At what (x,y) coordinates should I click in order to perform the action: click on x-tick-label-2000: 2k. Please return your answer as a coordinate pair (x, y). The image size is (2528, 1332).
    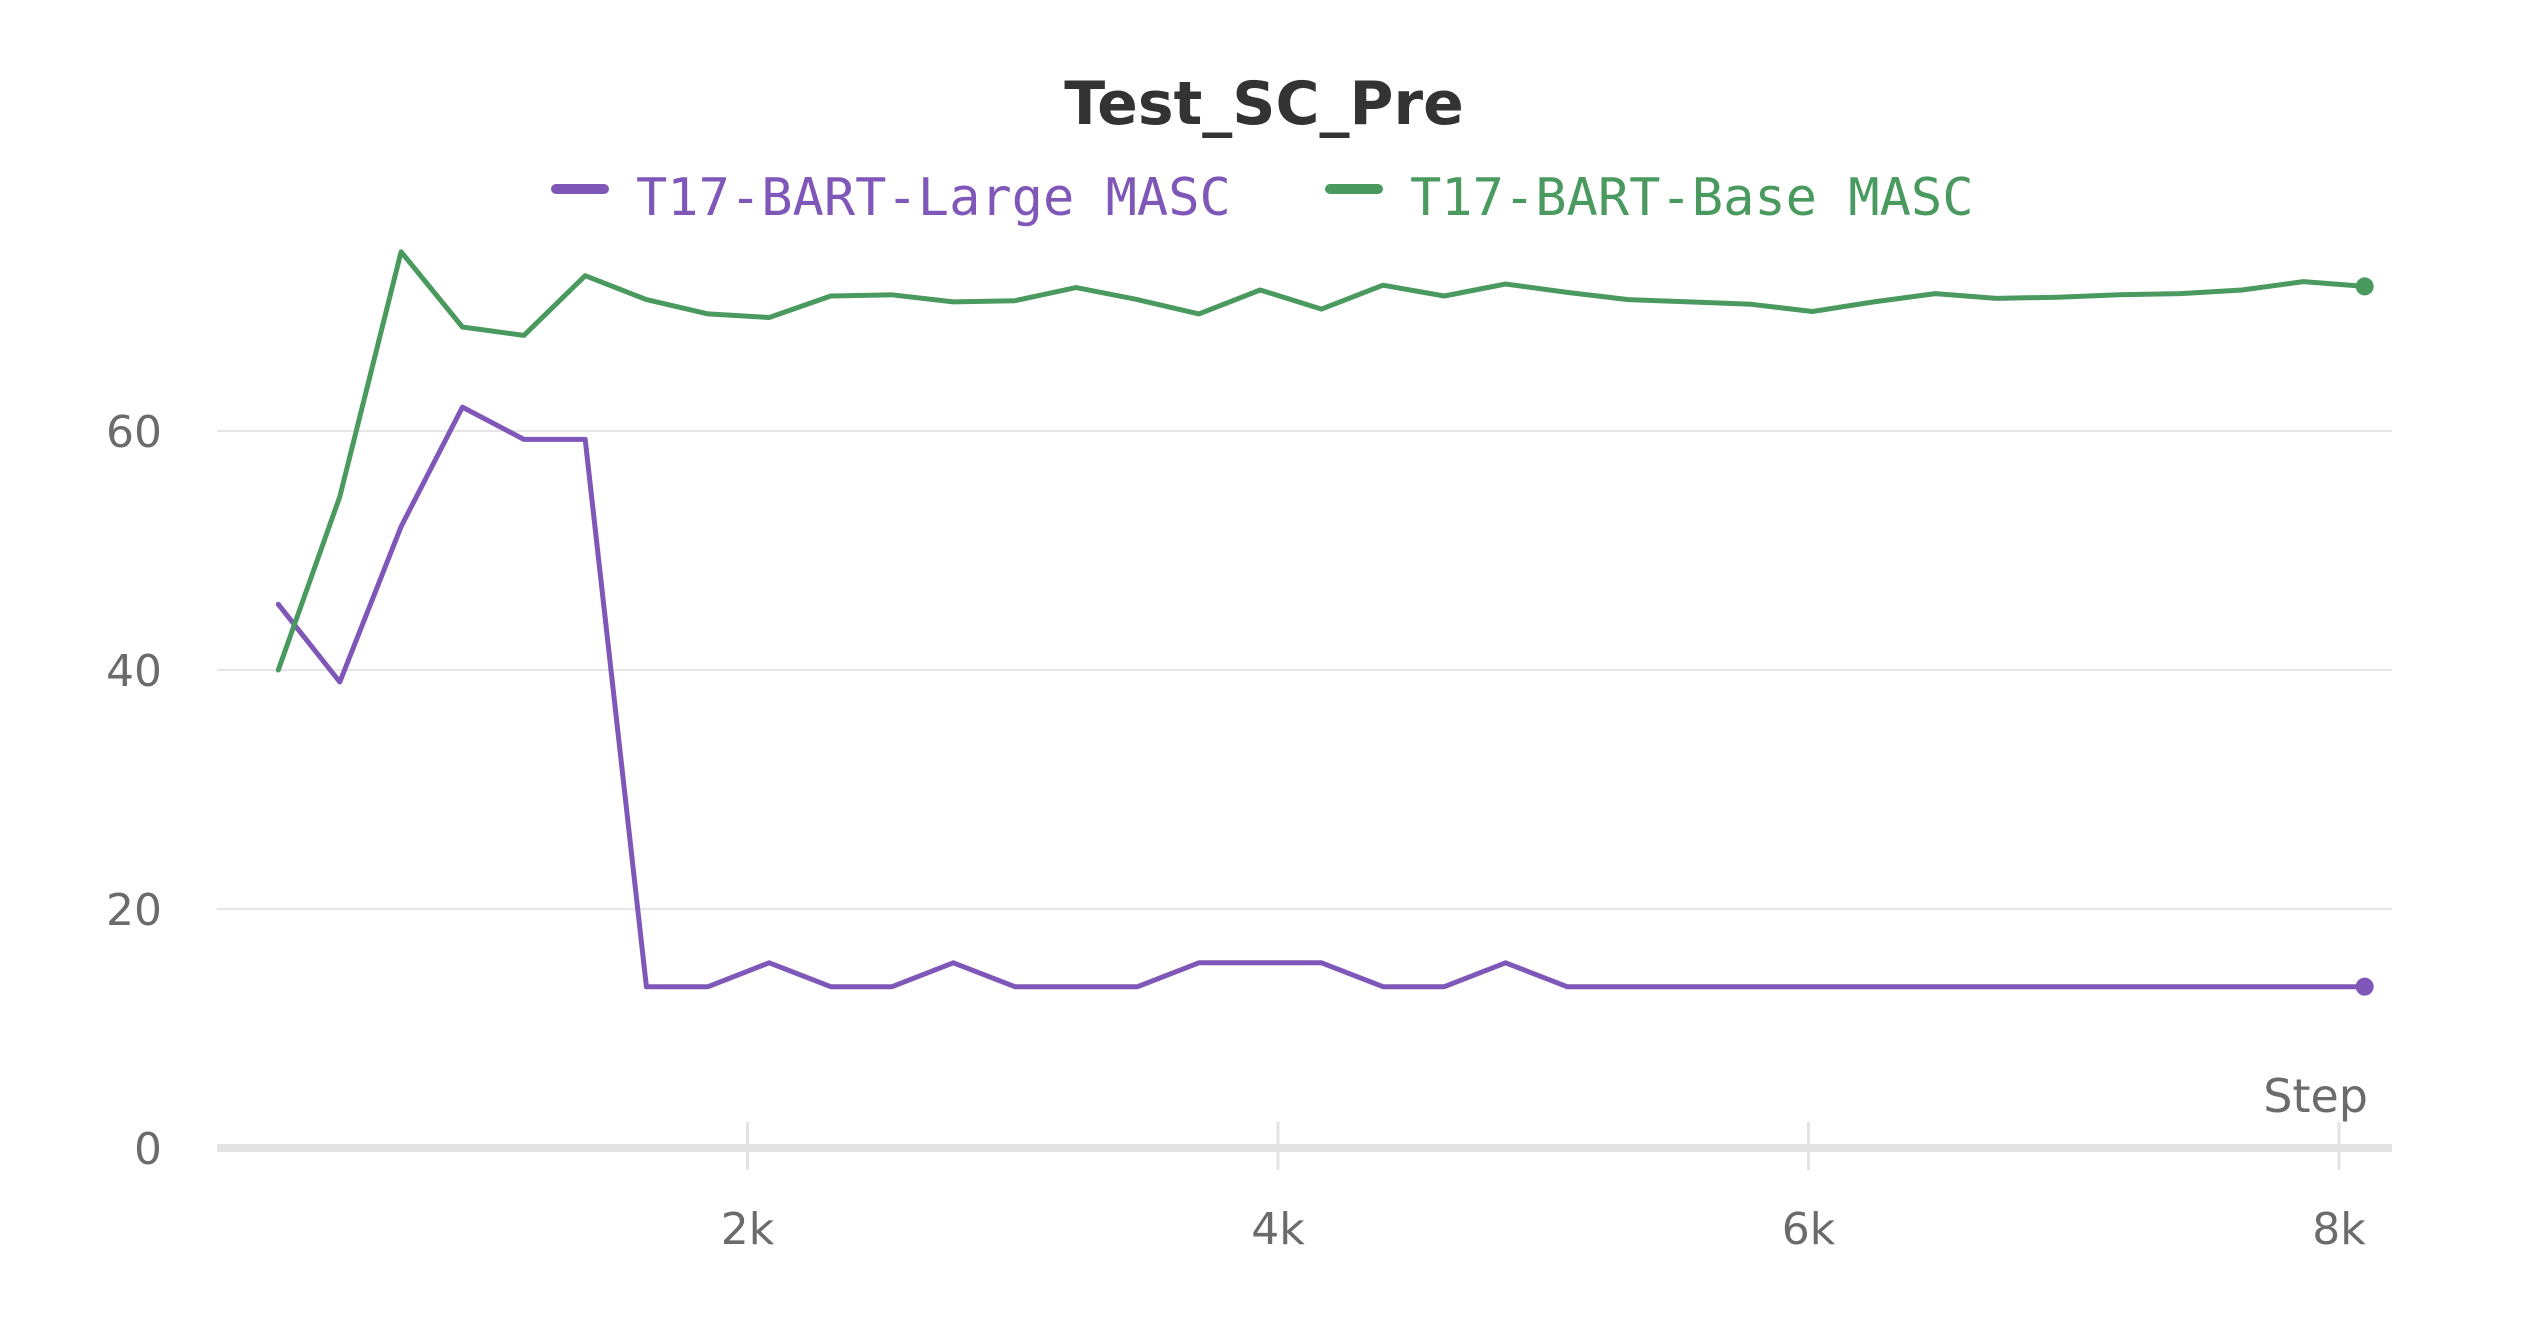
    Looking at the image, I should click on (748, 1229).